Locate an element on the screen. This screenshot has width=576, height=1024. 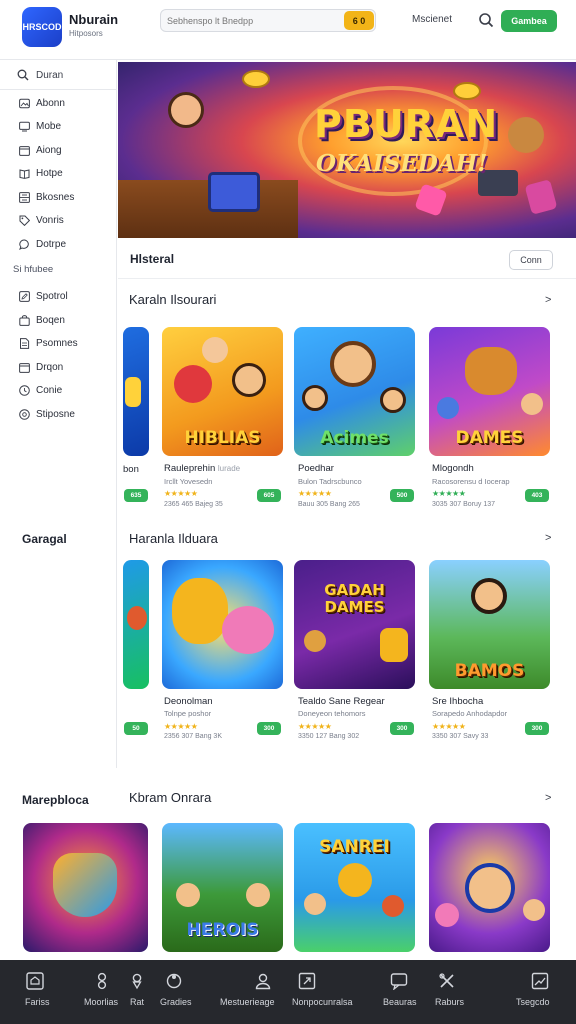
brand-name: Nburain is located at coordinates (94, 19).